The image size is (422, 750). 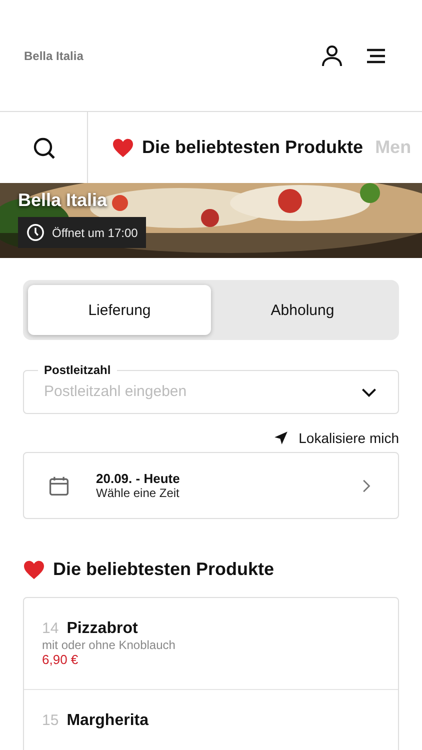 What do you see at coordinates (44, 148) in the screenshot?
I see `search-icon` at bounding box center [44, 148].